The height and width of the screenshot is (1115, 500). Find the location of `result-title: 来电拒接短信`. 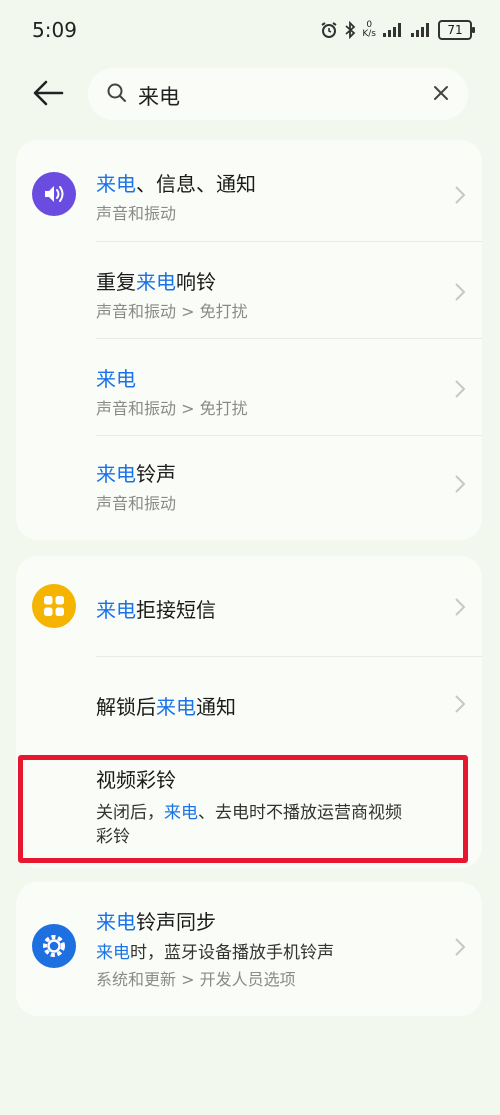

result-title: 来电拒接短信 is located at coordinates (156, 610).